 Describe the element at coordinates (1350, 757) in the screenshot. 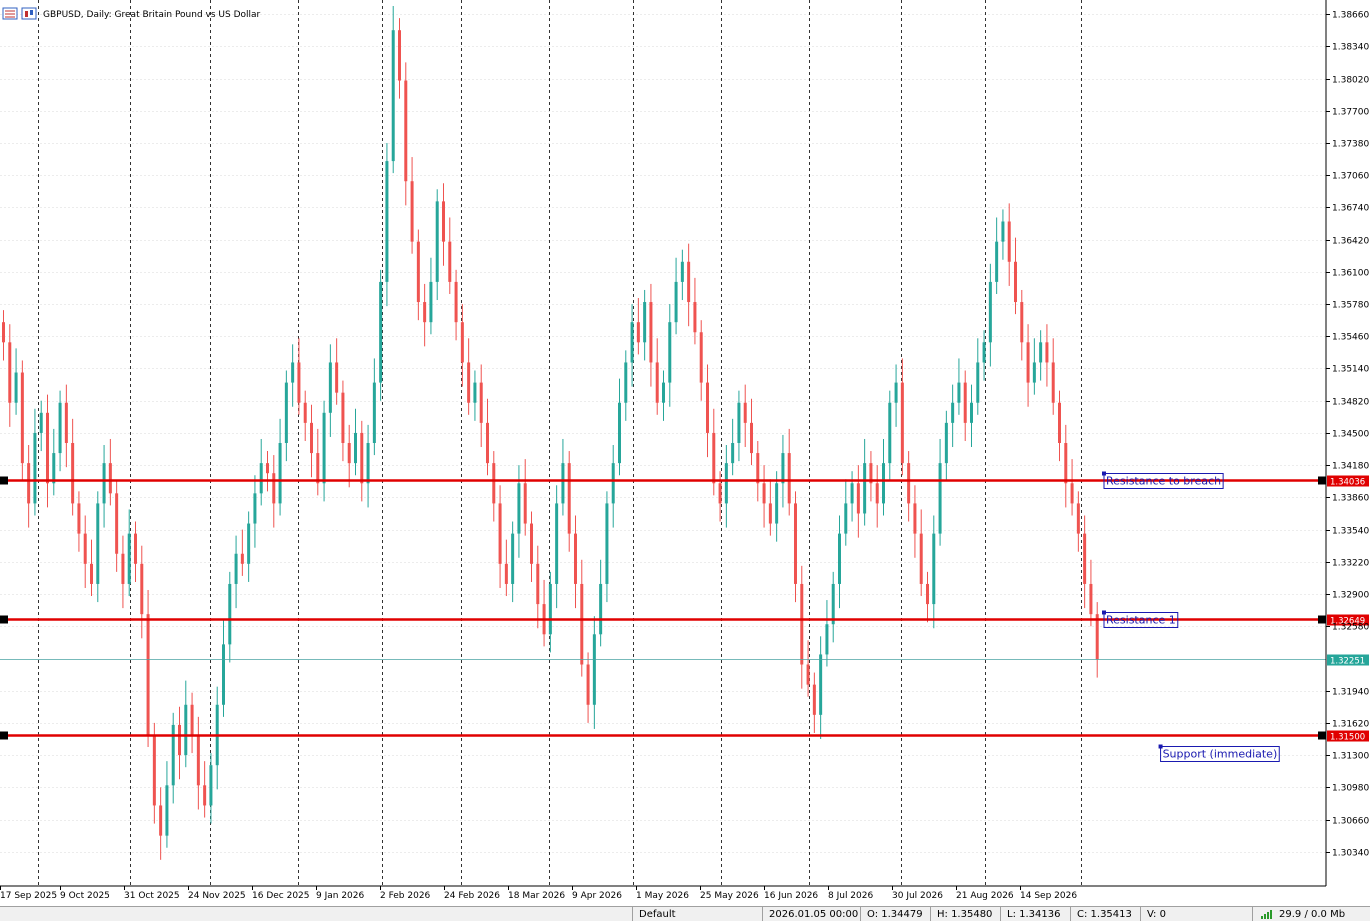

I see `price-tick-label: 1.31300` at that location.